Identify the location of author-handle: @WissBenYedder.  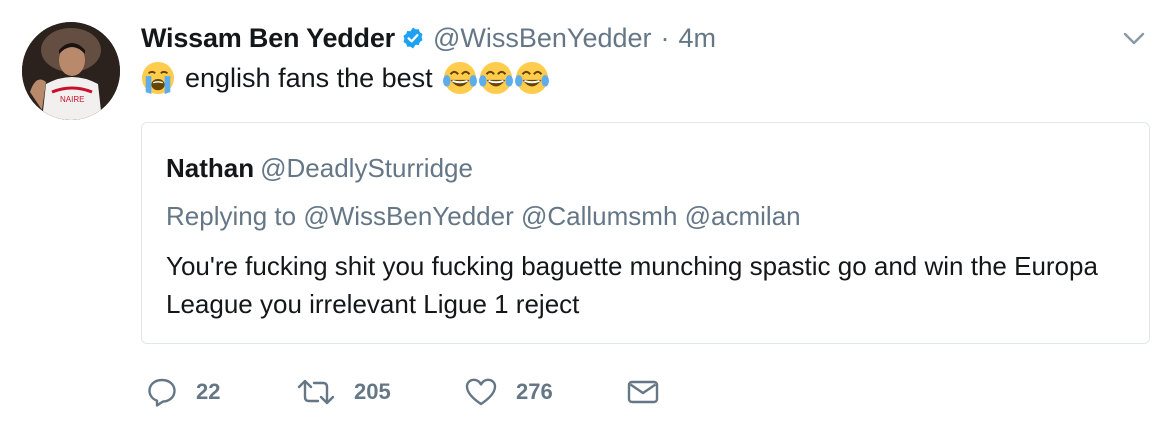
(542, 38).